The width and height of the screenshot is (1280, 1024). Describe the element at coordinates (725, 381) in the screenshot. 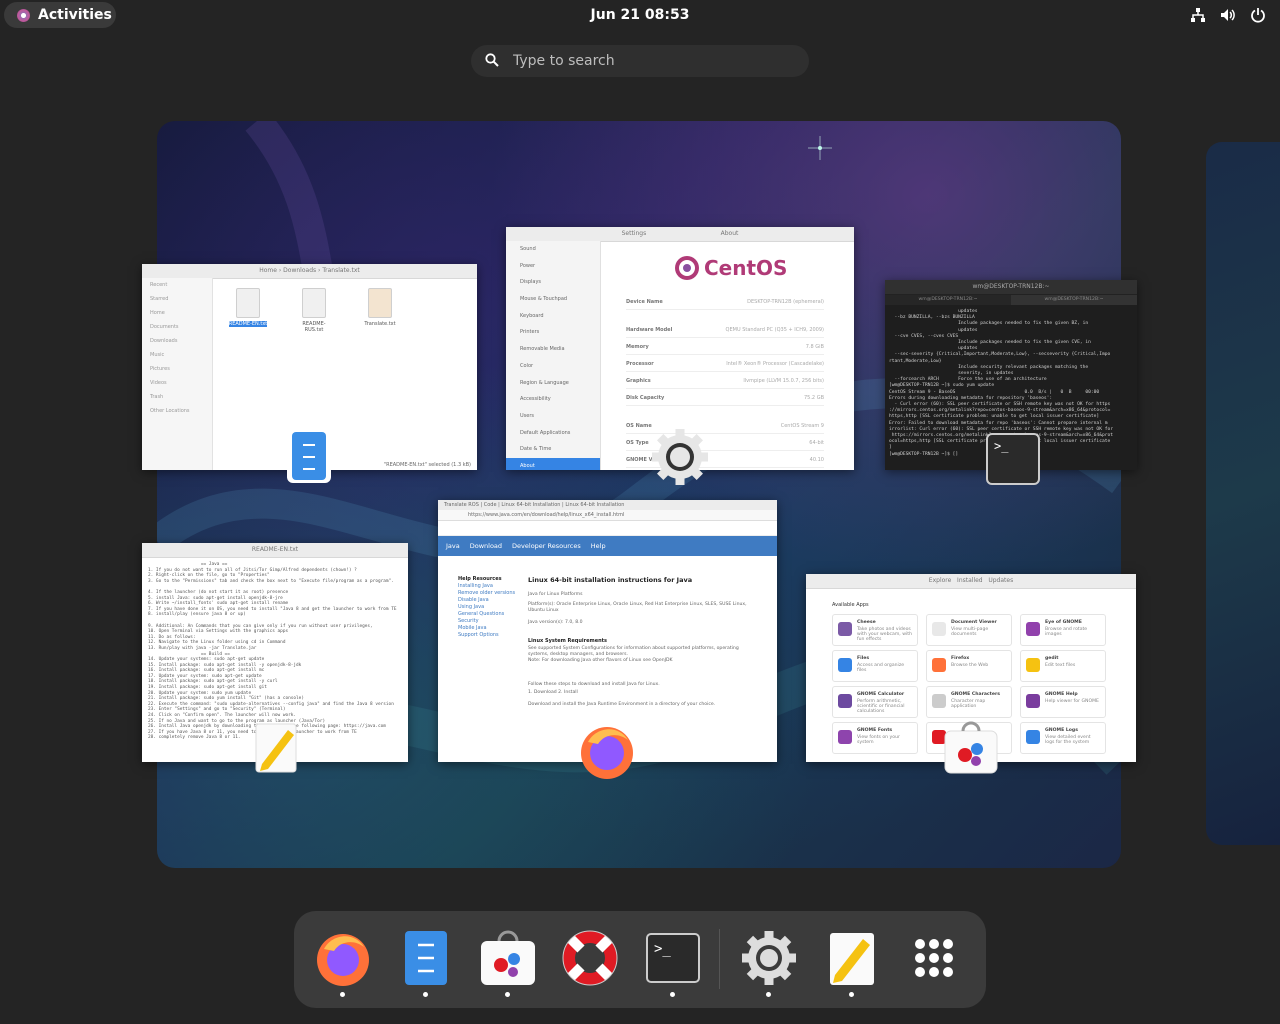

I see `about-row: Graphics llvmpipe (LLVM 15.0.7, 256 bits)` at that location.